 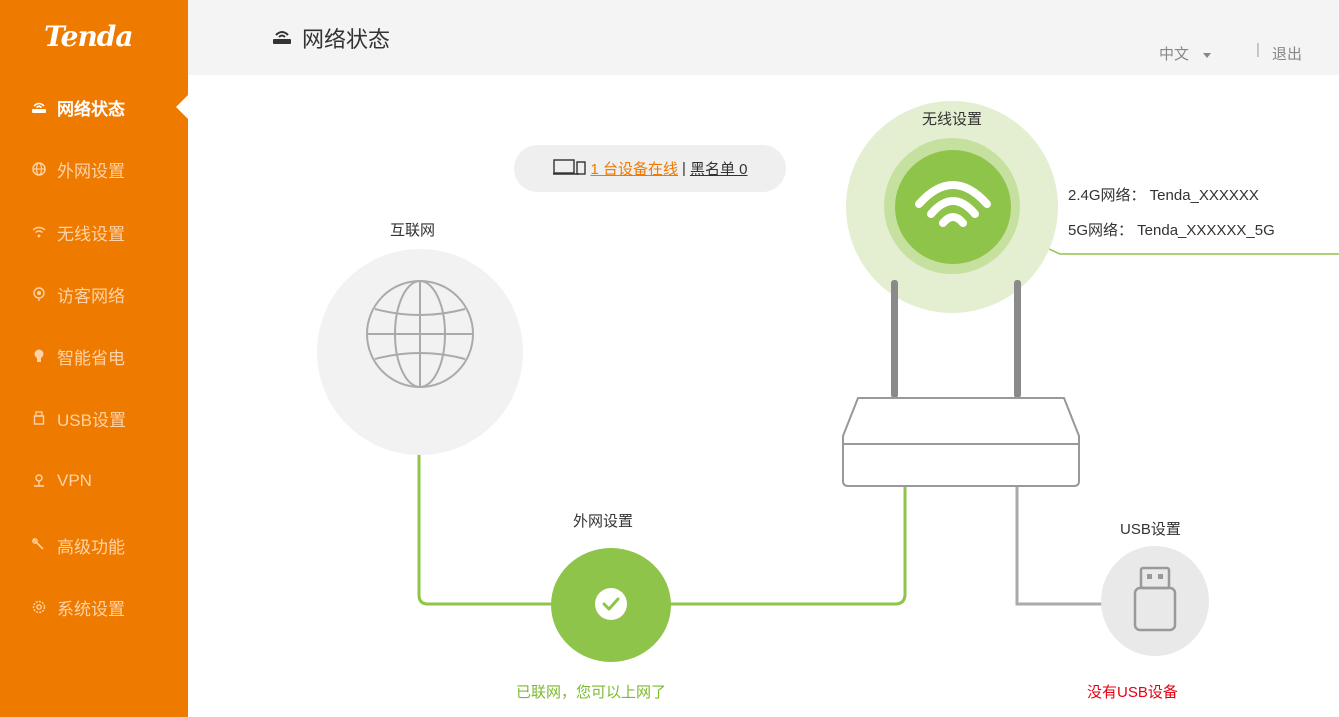 I want to click on devices-online-pill: 1 台设备在线 | 黑名单 0, so click(x=650, y=168).